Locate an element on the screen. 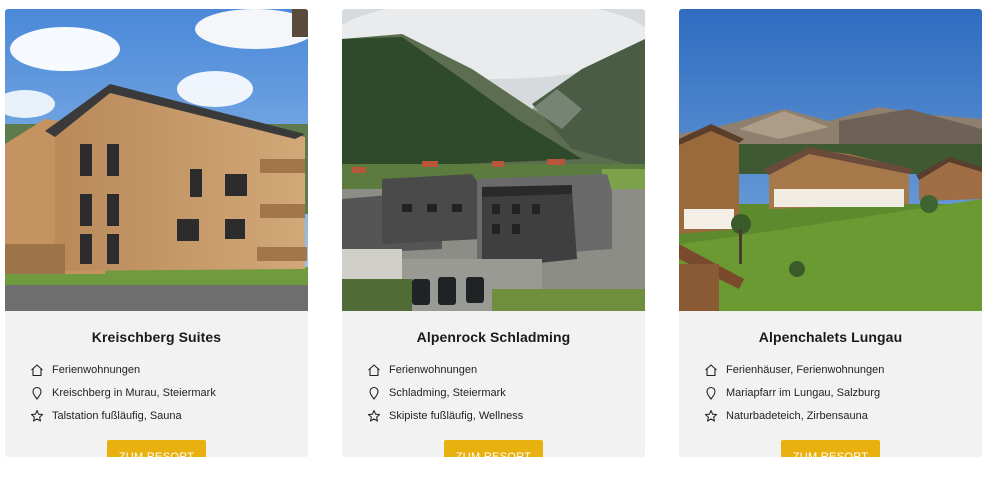 The image size is (985, 485). resort-title: Alpenchalets Lungau is located at coordinates (830, 337).